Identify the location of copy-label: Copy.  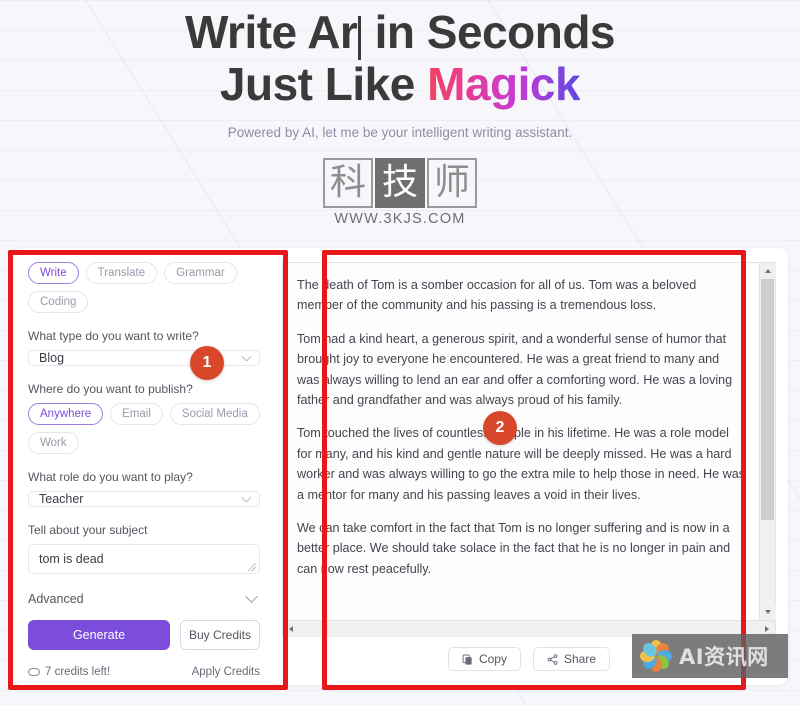
(492, 659).